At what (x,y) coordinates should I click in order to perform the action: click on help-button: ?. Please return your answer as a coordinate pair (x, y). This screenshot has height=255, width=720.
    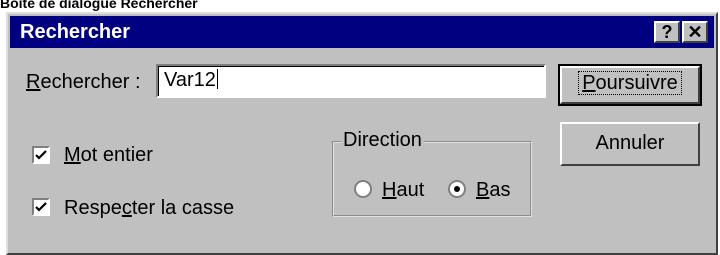
    Looking at the image, I should click on (667, 32).